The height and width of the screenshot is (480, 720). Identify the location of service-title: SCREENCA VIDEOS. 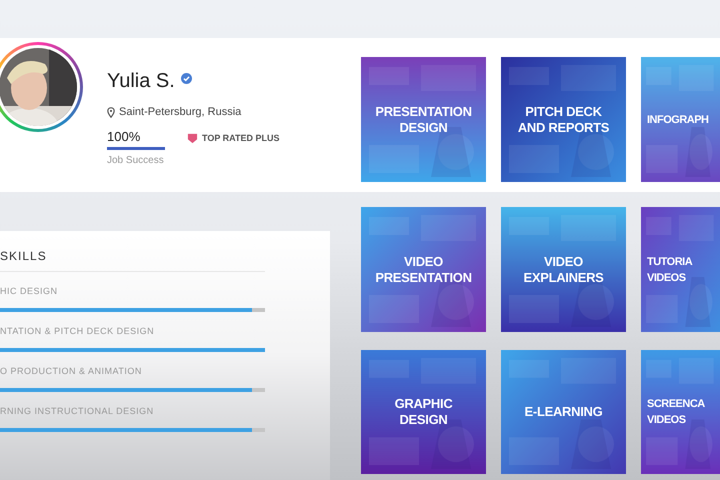
(676, 412).